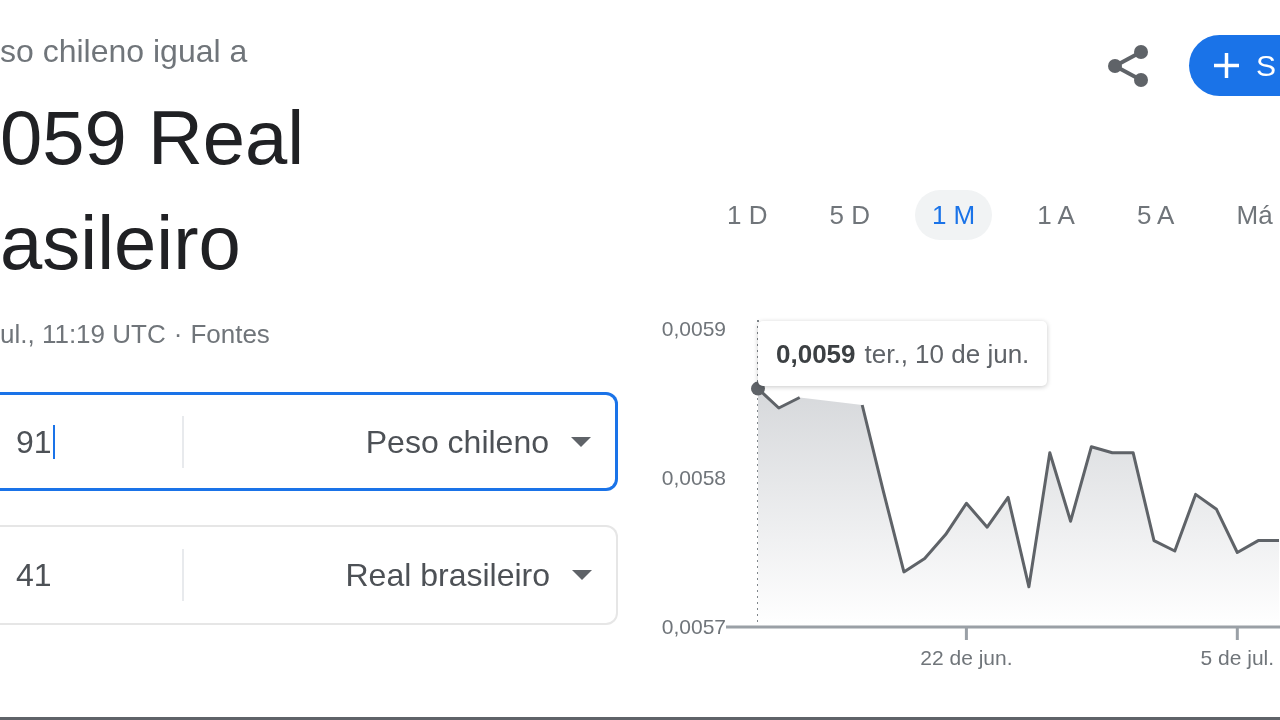  Describe the element at coordinates (34, 575) in the screenshot. I see `amount-input: 41` at that location.